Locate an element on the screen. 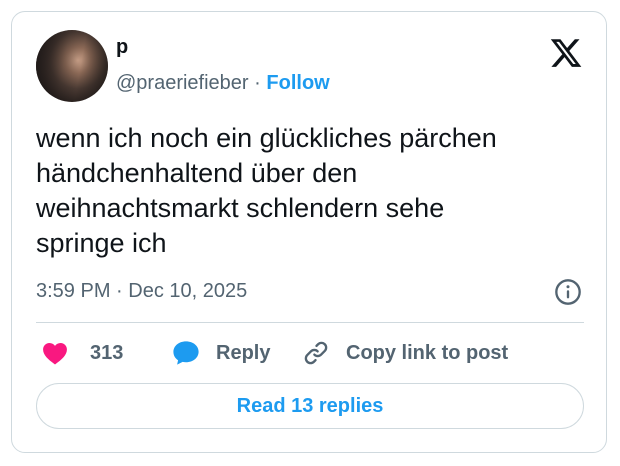 Image resolution: width=620 pixels, height=466 pixels. reply-label: Reply is located at coordinates (243, 352).